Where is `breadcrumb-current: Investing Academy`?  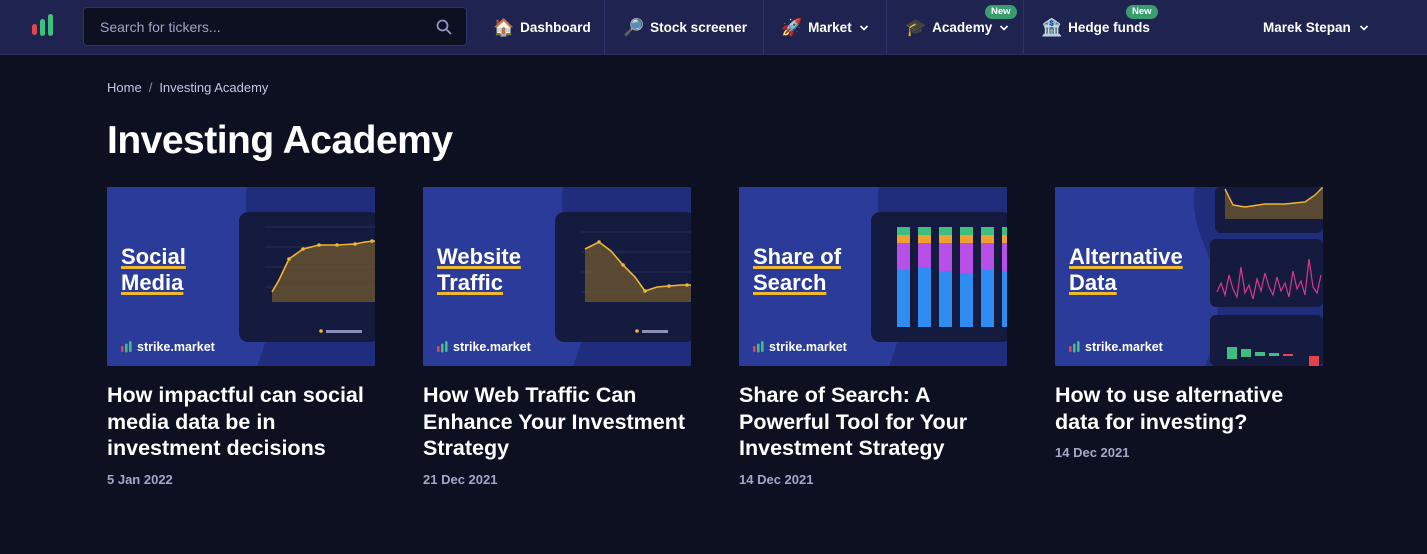 breadcrumb-current: Investing Academy is located at coordinates (214, 87).